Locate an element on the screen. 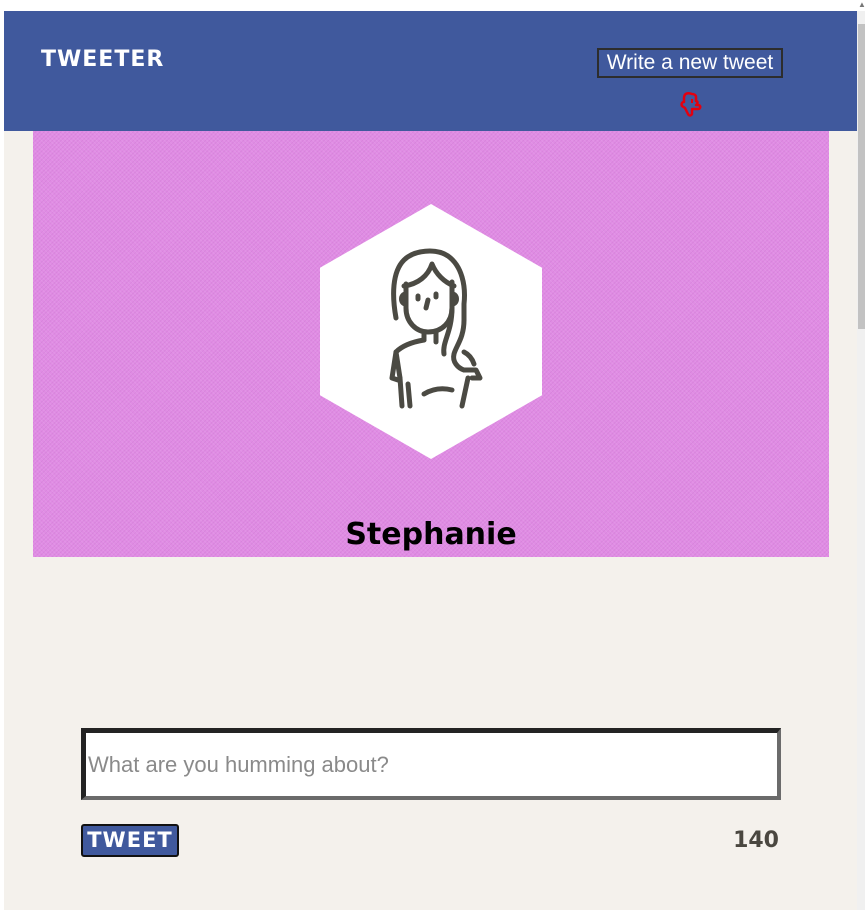 Image resolution: width=865 pixels, height=915 pixels. scrollbar-thumb is located at coordinates (861, 176).